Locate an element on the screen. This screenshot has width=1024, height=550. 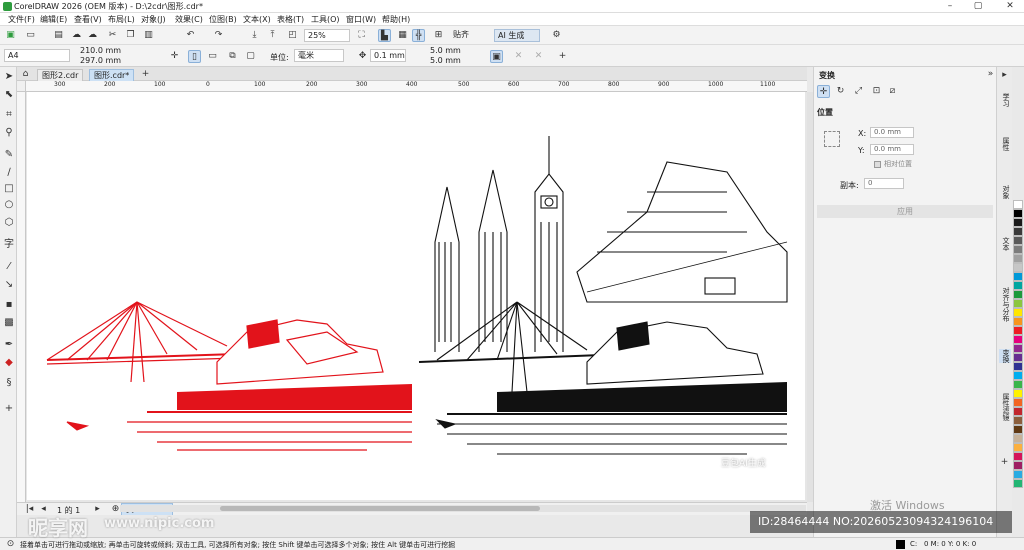
artistic-media-tool-icon: ∕ is located at coordinates (9, 173).